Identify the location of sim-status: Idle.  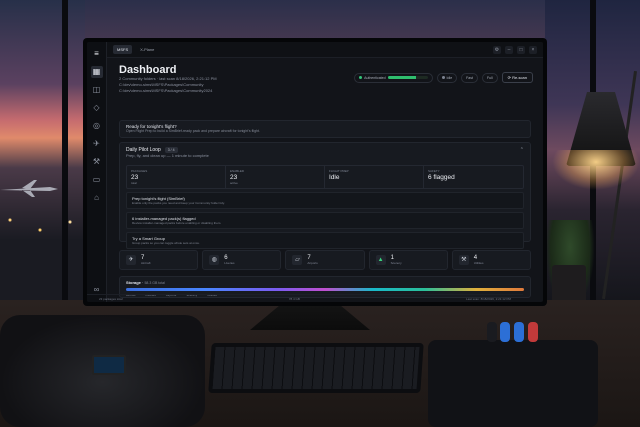
(447, 77).